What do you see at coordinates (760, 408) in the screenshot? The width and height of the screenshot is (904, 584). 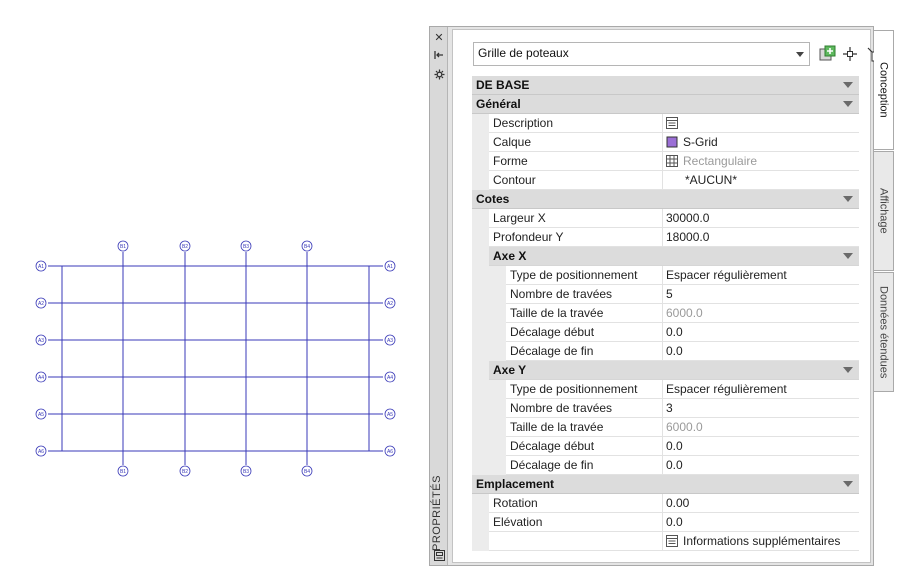 I see `property-value: 3` at bounding box center [760, 408].